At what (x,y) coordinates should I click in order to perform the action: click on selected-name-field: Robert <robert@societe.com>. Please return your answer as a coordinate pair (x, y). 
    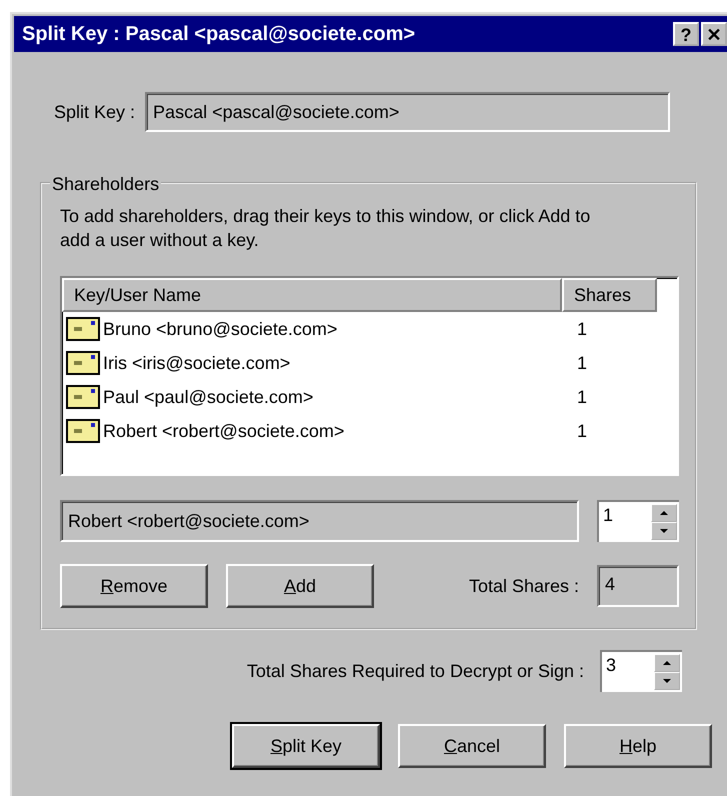
    Looking at the image, I should click on (319, 521).